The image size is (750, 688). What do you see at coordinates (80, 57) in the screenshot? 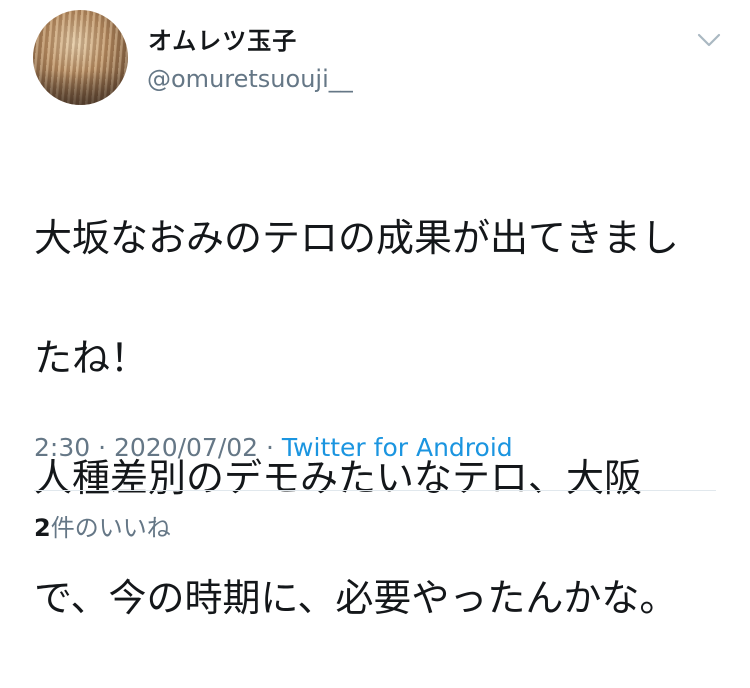
I see `user-avatar` at bounding box center [80, 57].